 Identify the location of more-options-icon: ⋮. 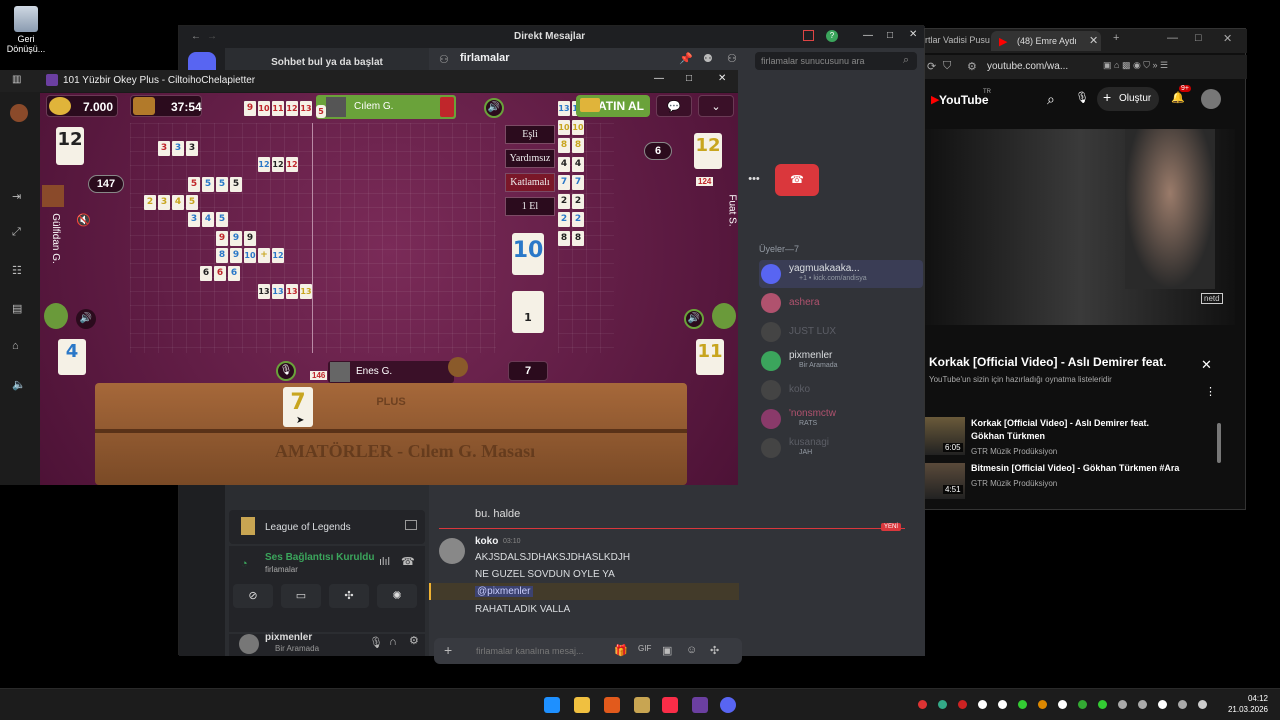
(1210, 391).